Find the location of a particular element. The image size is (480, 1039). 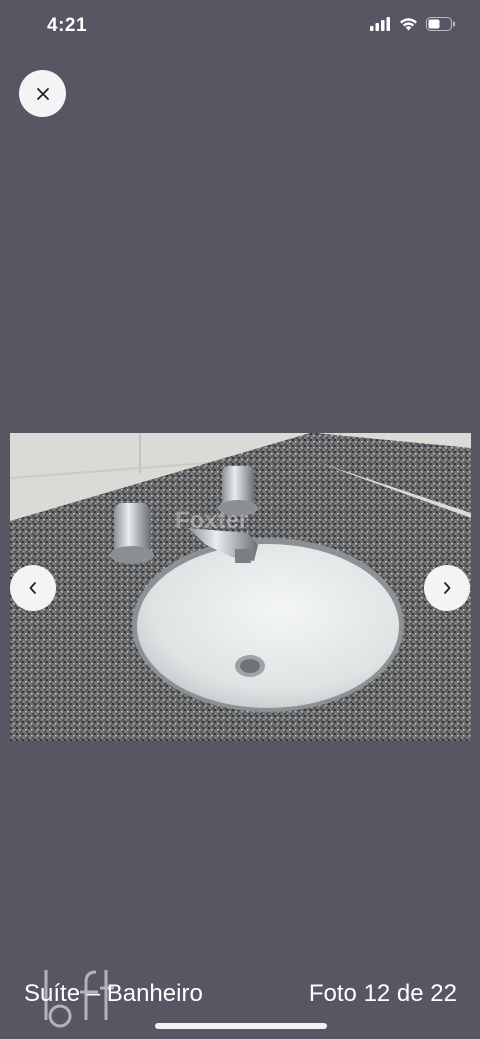

status-bar: 4:21 is located at coordinates (240, 27).